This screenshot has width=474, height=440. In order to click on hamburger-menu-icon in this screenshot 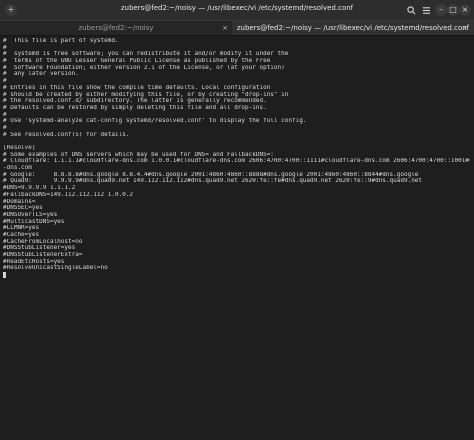, I will do `click(426, 10)`.